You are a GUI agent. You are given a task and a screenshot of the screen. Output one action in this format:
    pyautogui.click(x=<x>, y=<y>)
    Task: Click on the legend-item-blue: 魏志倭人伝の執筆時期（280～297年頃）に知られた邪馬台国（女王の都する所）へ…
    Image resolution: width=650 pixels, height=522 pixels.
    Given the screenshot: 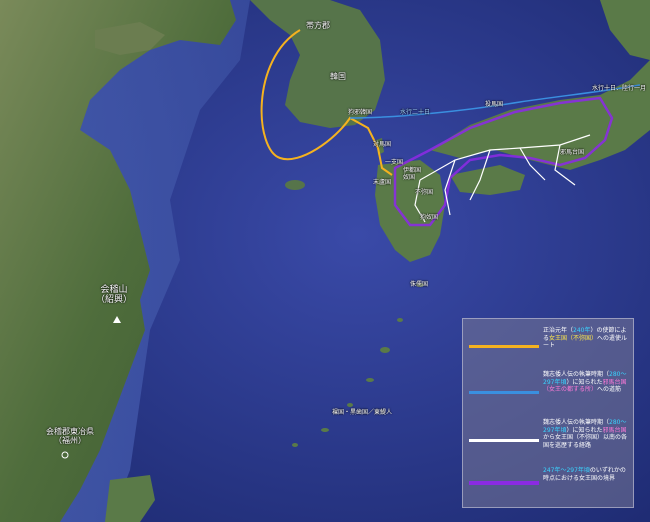 What is the action you would take?
    pyautogui.click(x=549, y=393)
    